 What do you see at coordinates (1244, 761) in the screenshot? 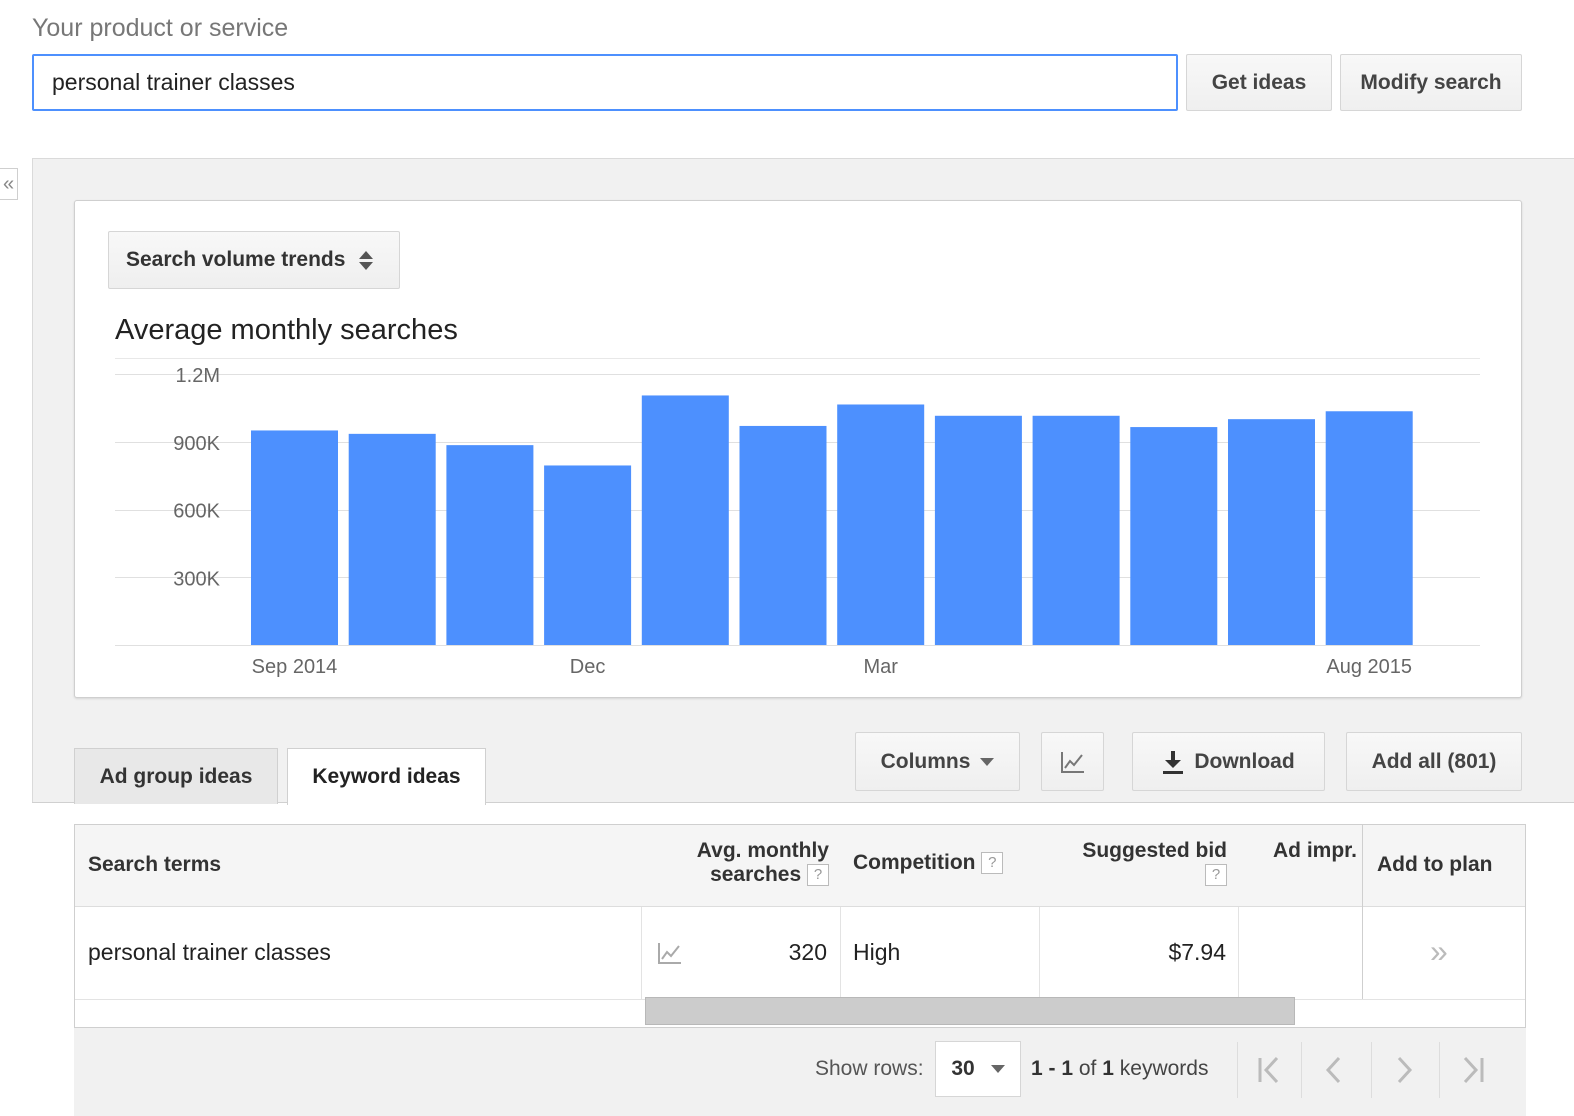
I see `download-label: Download` at bounding box center [1244, 761].